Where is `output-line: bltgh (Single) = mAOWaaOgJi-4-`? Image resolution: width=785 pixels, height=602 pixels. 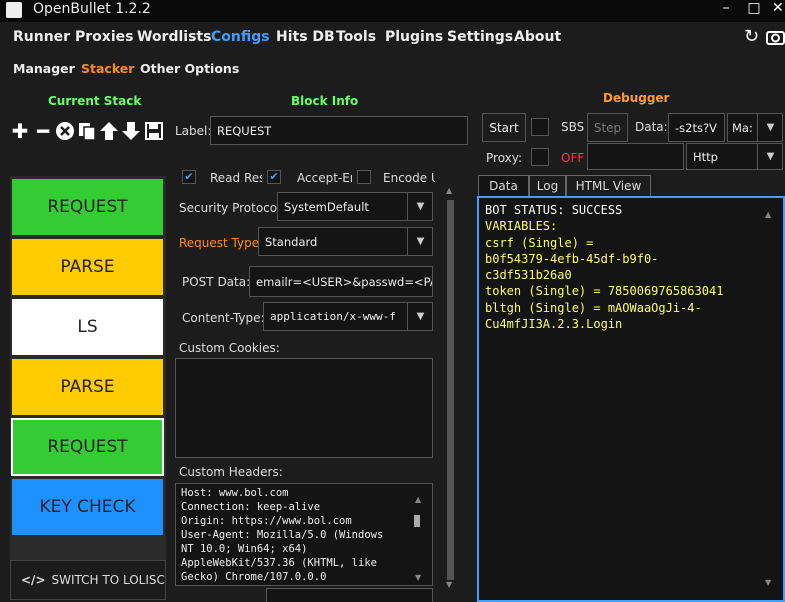
output-line: bltgh (Single) = mAOWaaOgJi-4- is located at coordinates (593, 307).